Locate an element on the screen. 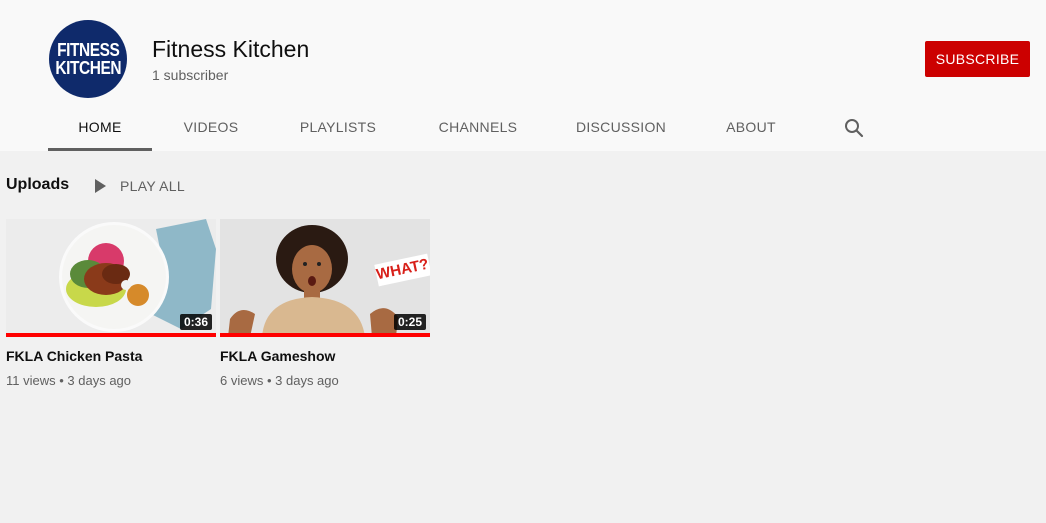  channel-avatar: FITNESS KITCHEN is located at coordinates (88, 59).